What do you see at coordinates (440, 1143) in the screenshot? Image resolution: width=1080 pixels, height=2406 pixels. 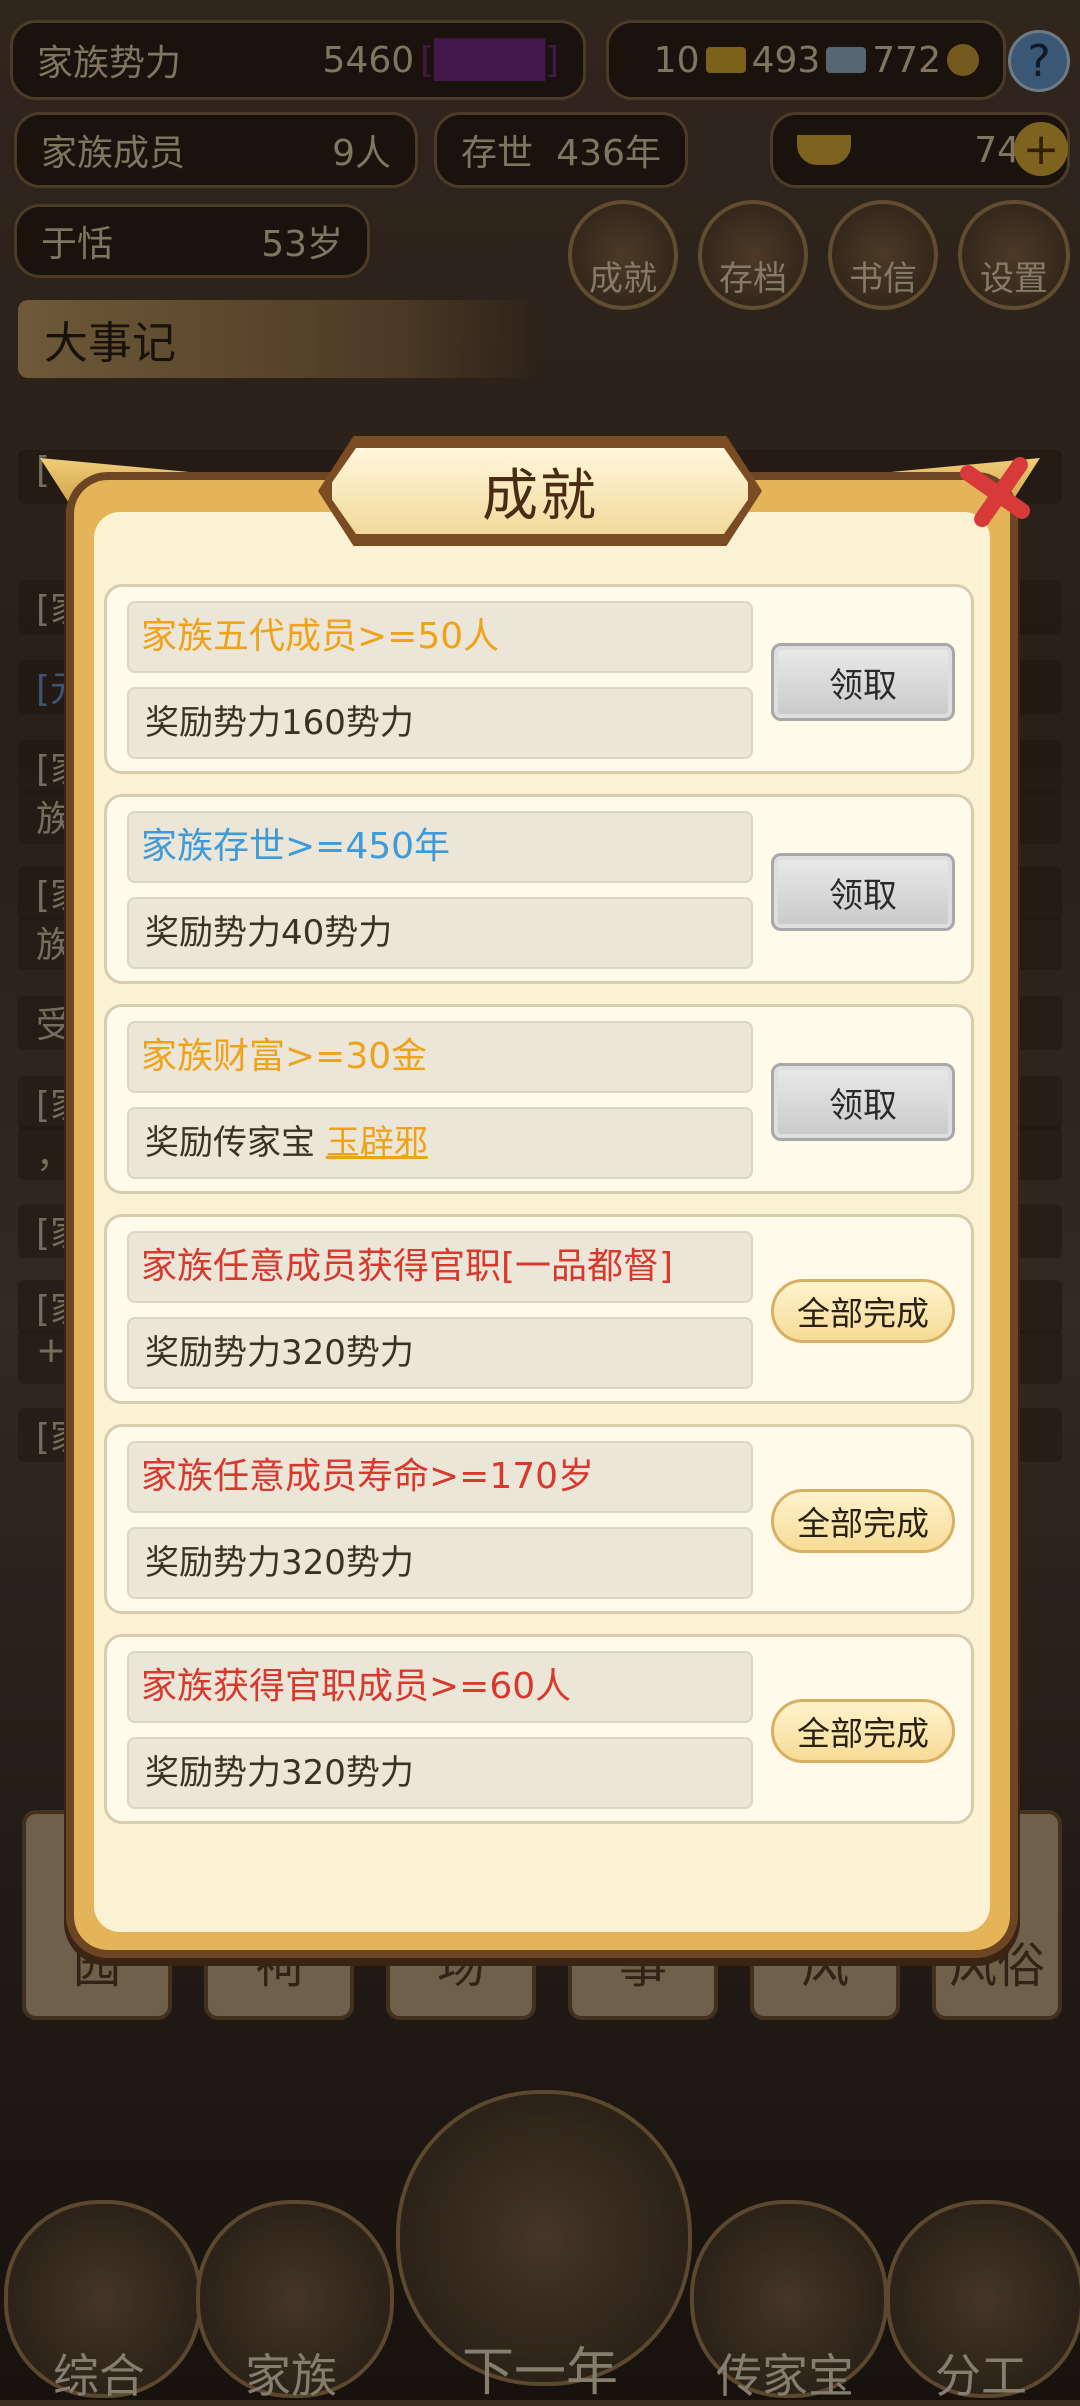 I see `achievement-reward-row: 奖励传家宝 玉辟邪` at bounding box center [440, 1143].